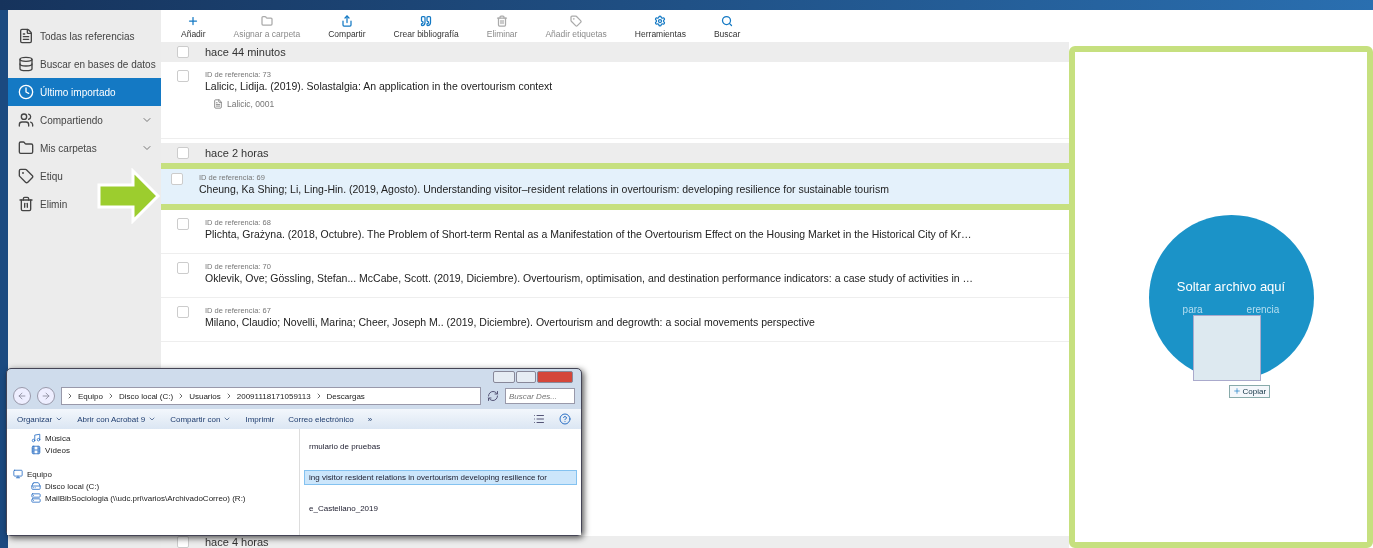 This screenshot has width=1373, height=548. What do you see at coordinates (36, 498) in the screenshot?
I see `network-drive-icon` at bounding box center [36, 498].